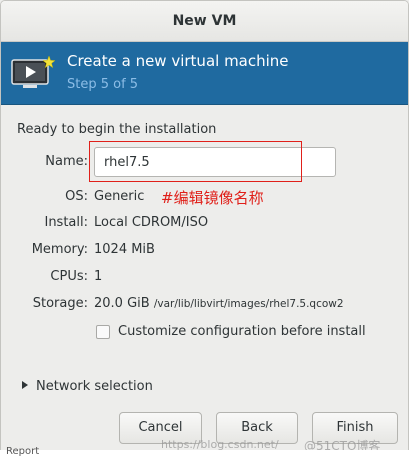  Describe the element at coordinates (151, 222) in the screenshot. I see `install-value: Local CDROM/ISO` at that location.